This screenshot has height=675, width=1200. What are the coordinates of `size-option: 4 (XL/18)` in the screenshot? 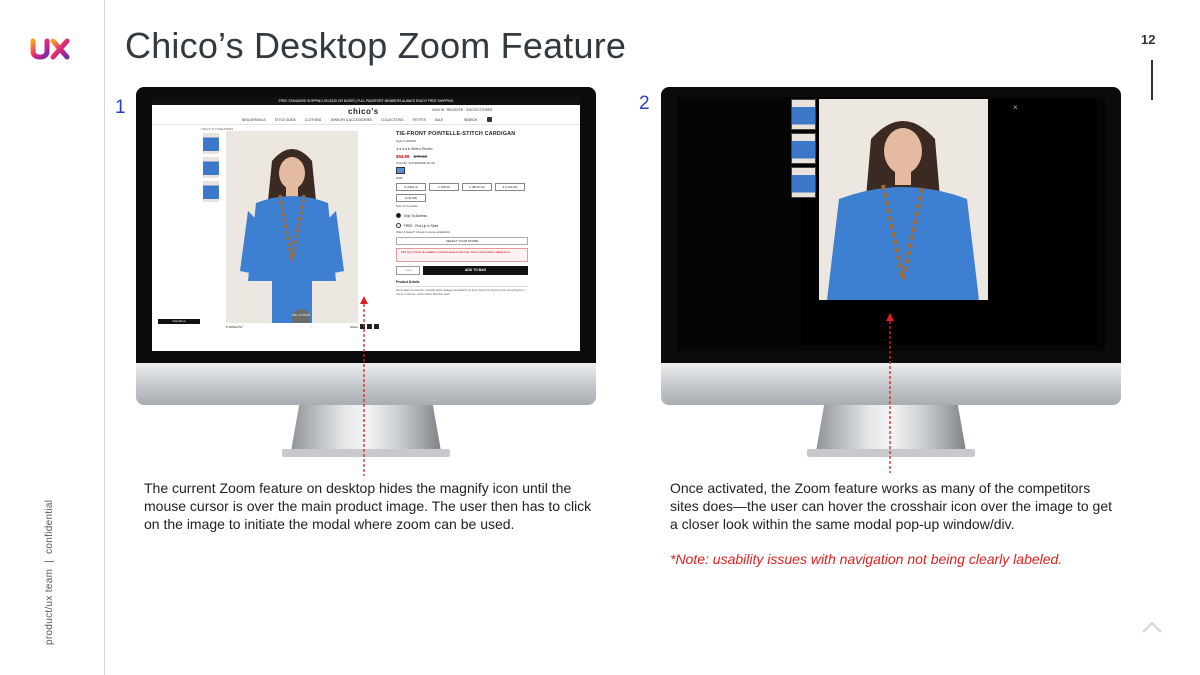 It's located at (411, 198).